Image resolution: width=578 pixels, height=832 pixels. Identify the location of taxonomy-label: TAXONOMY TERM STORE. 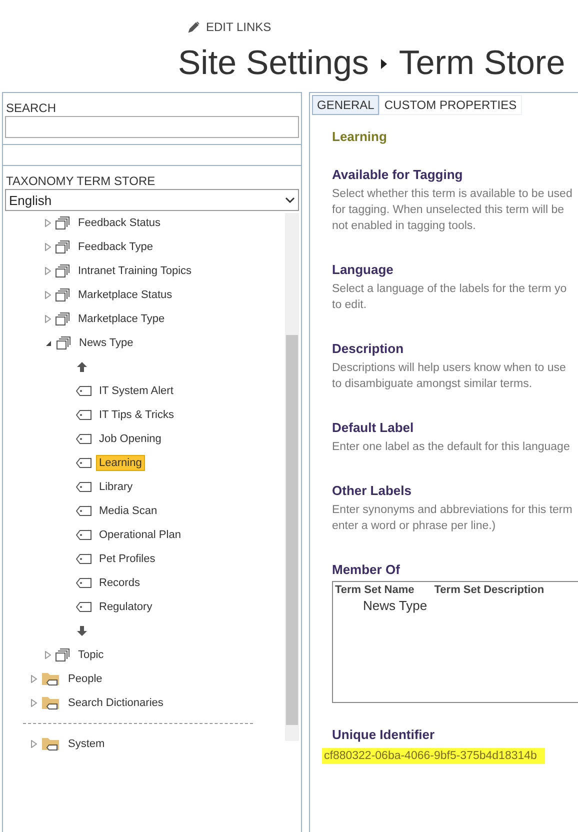
(80, 180).